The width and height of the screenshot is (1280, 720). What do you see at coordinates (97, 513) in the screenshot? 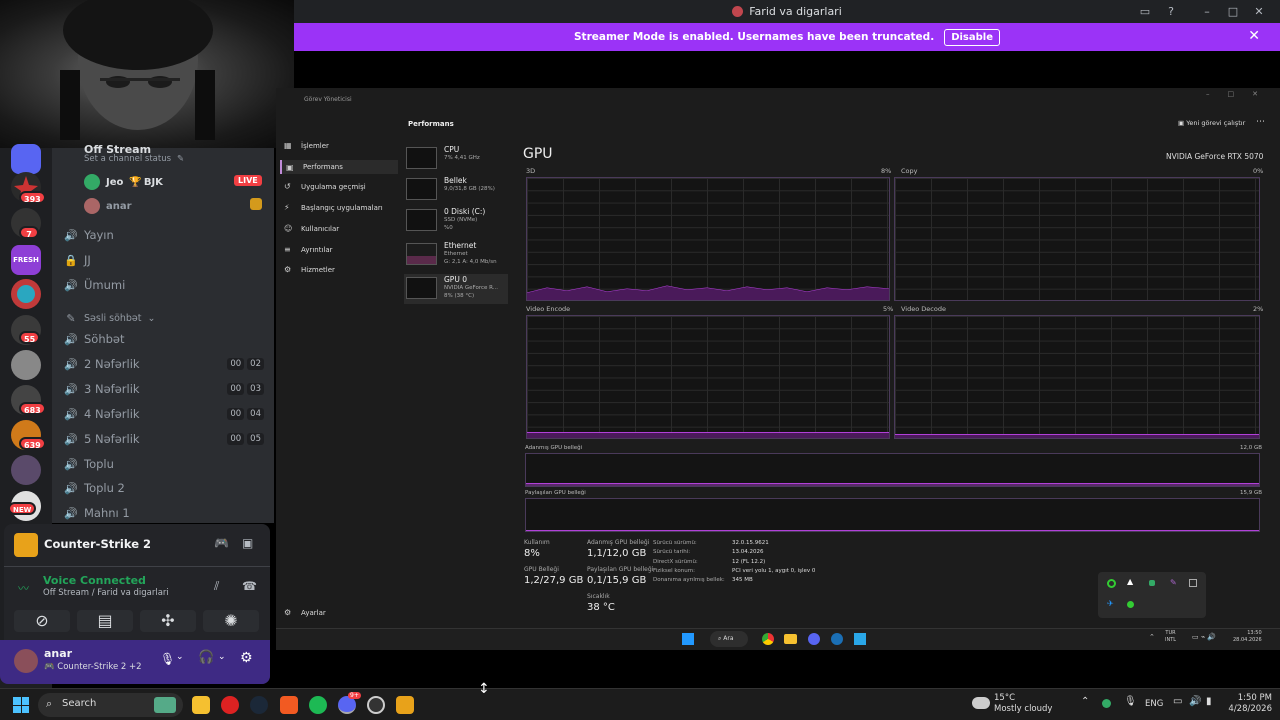
I see `channel-mahni-1: 🔊 Mahnı 1` at bounding box center [97, 513].